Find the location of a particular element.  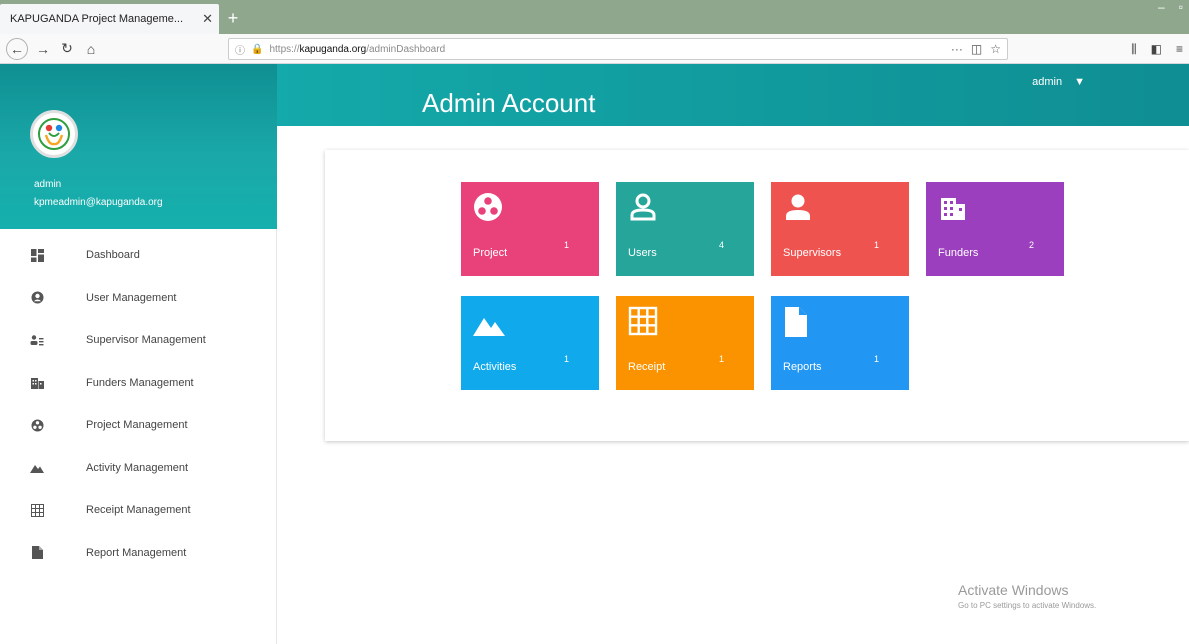

sidebar-toggle-icon: ◧ is located at coordinates (1156, 49).